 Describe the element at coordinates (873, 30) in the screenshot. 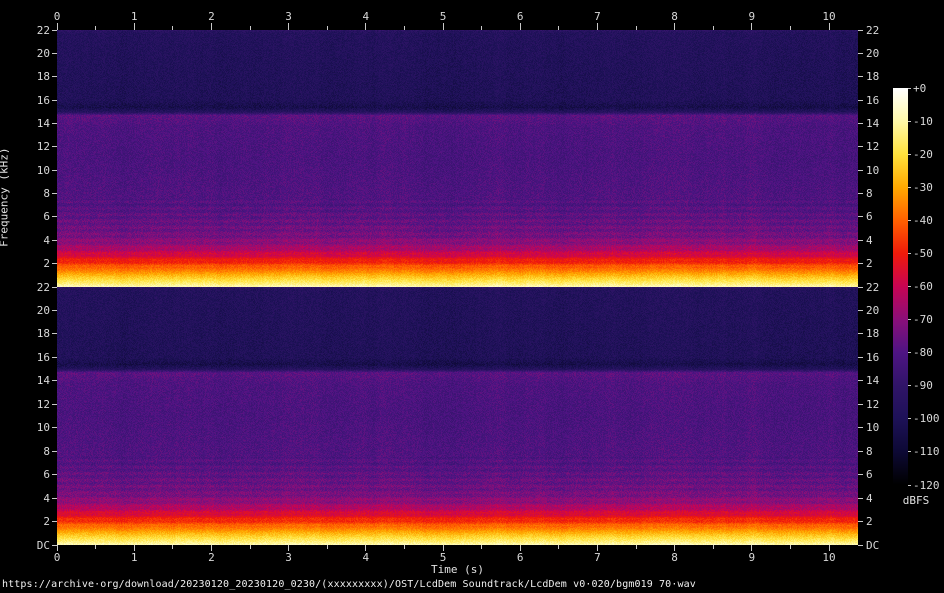

I see `freq-tick-label-right: 22` at that location.